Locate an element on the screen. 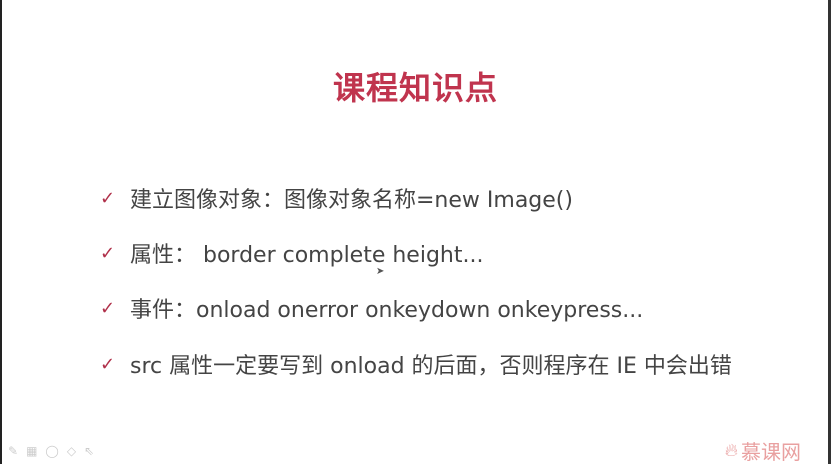 This screenshot has height=465, width=831. mouse-cursor-icon: ➤ is located at coordinates (380, 271).